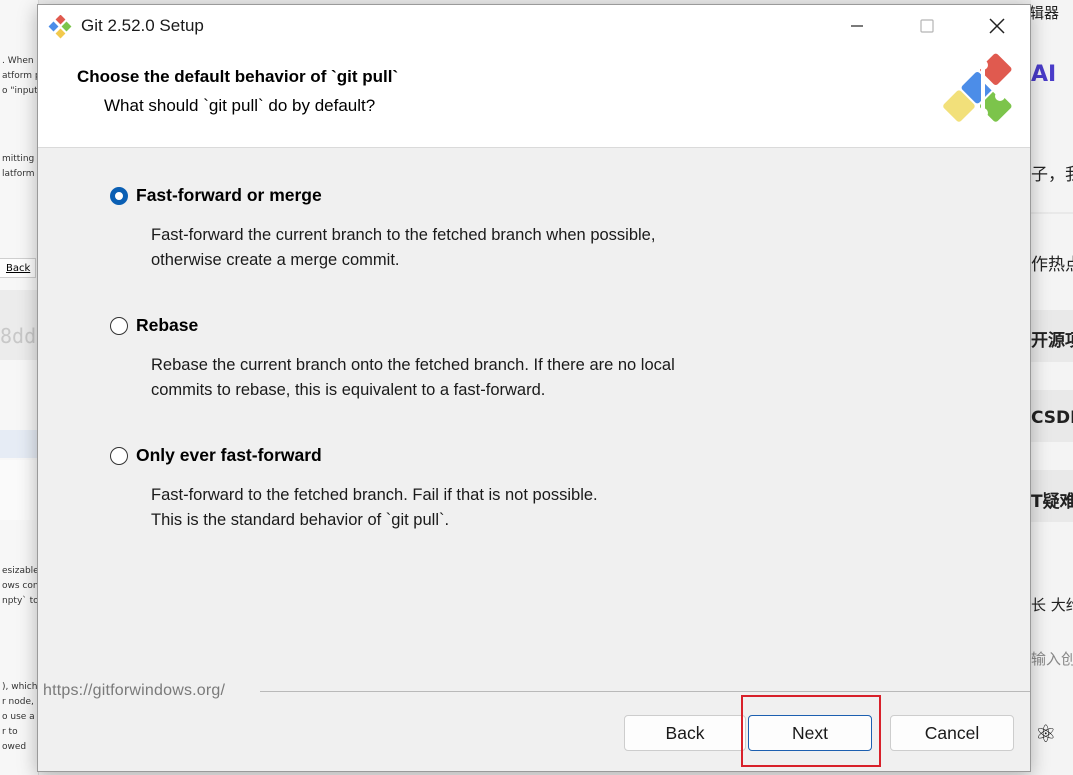 This screenshot has width=1073, height=775. I want to click on bg-text: T疑难, so click(1052, 502).